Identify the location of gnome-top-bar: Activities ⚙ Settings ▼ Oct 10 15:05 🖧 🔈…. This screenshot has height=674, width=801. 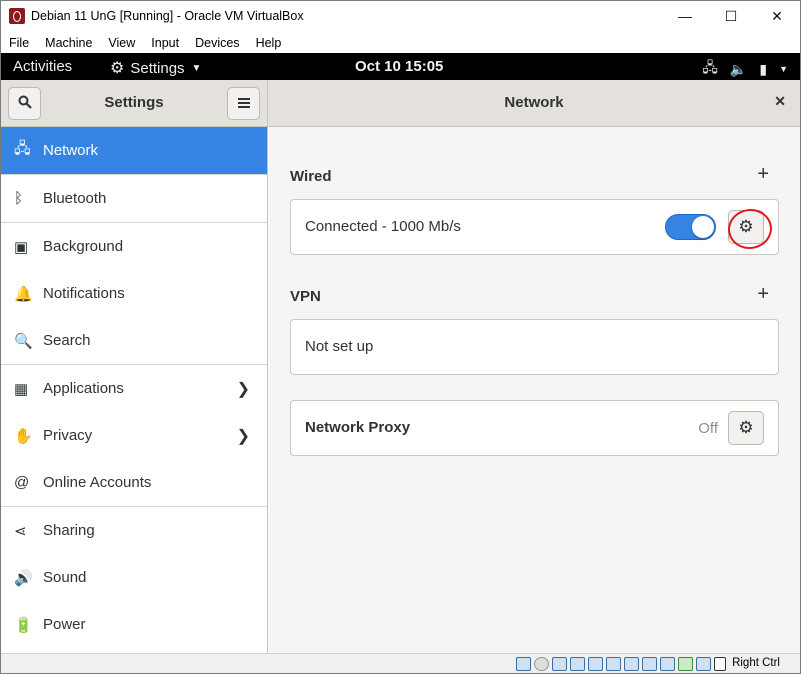
(400, 66).